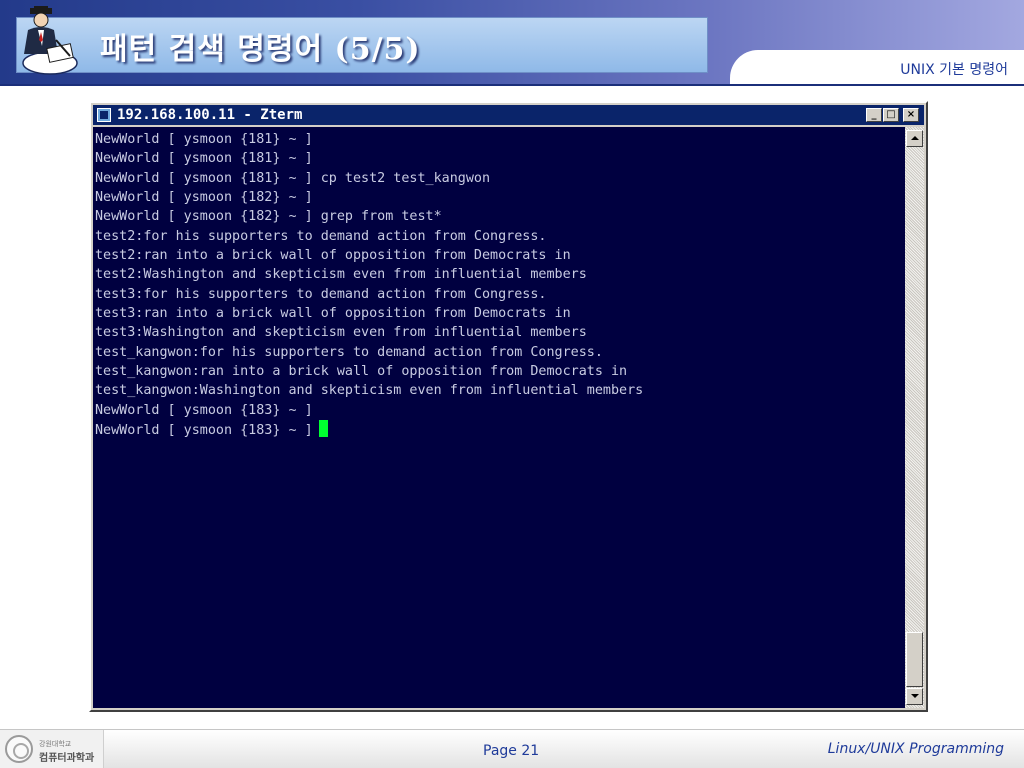 This screenshot has height=768, width=1024. Describe the element at coordinates (511, 751) in the screenshot. I see `page-number: Page 21` at that location.